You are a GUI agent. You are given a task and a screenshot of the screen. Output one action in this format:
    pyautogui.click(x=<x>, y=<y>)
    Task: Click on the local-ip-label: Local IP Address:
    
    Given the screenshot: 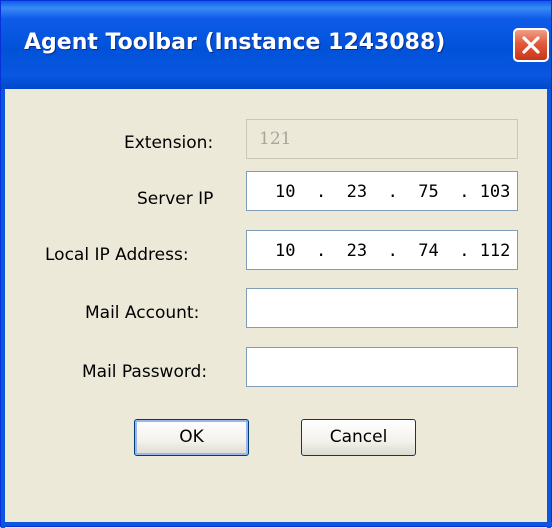 What is the action you would take?
    pyautogui.click(x=117, y=255)
    